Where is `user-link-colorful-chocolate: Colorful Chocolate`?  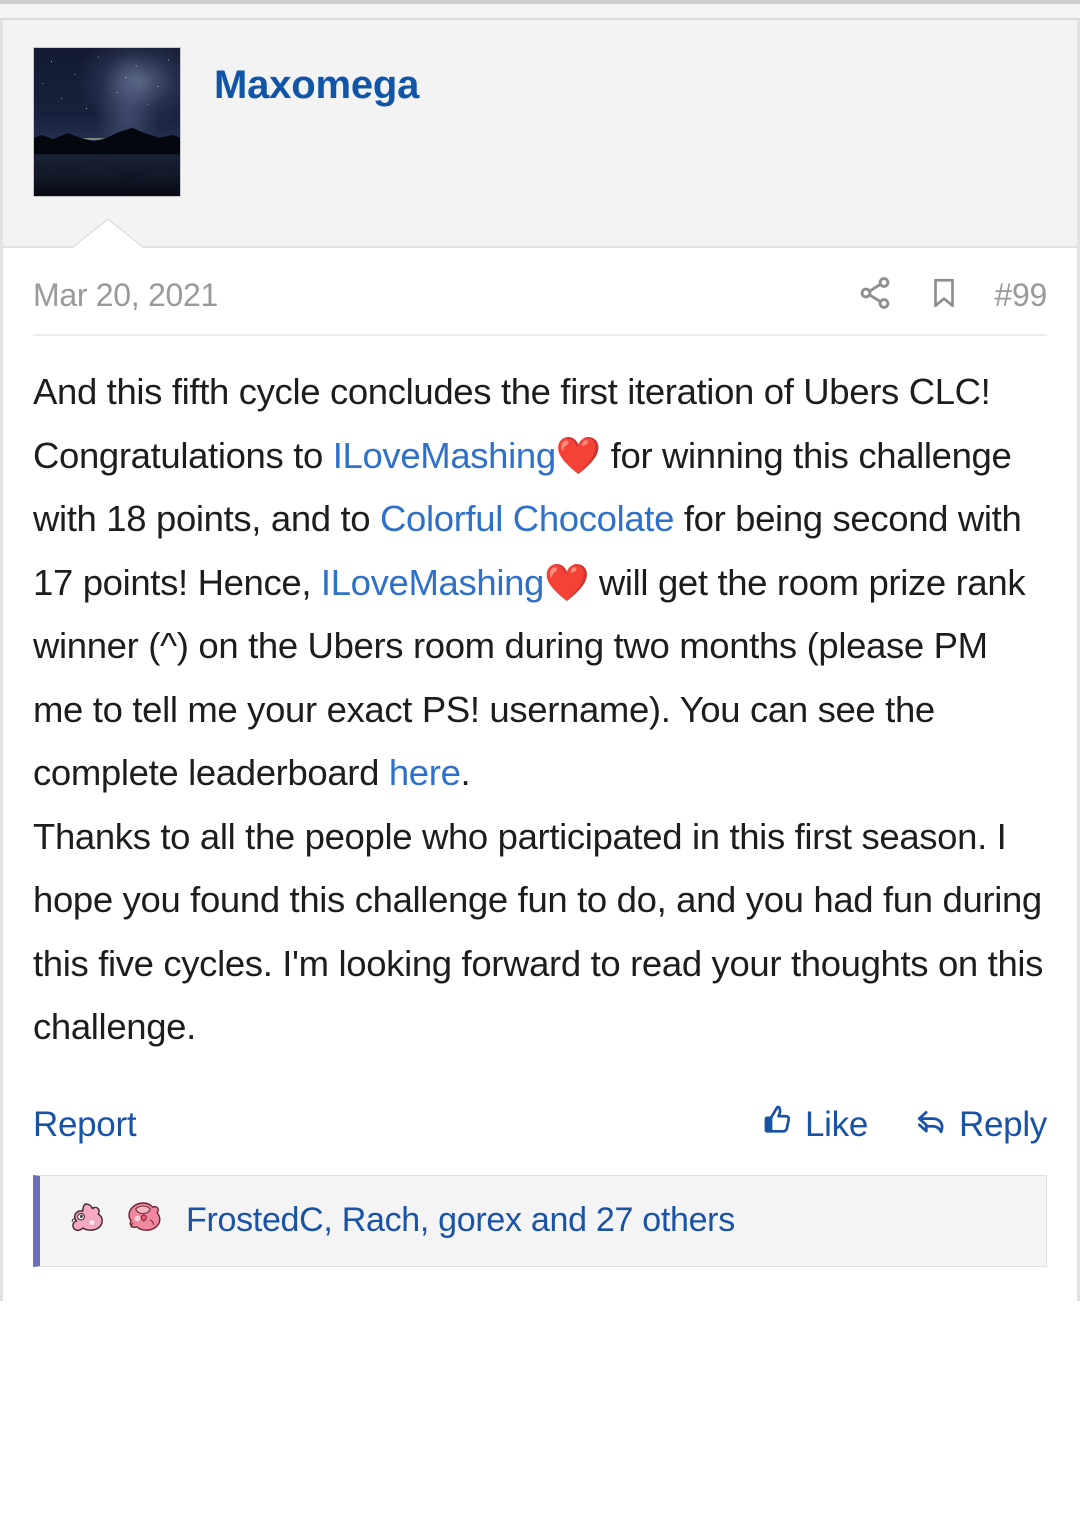
user-link-colorful-chocolate: Colorful Chocolate is located at coordinates (527, 518).